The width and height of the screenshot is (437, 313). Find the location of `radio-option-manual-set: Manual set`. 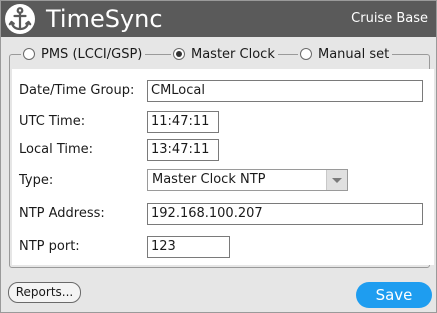

radio-option-manual-set: Manual set is located at coordinates (345, 54).